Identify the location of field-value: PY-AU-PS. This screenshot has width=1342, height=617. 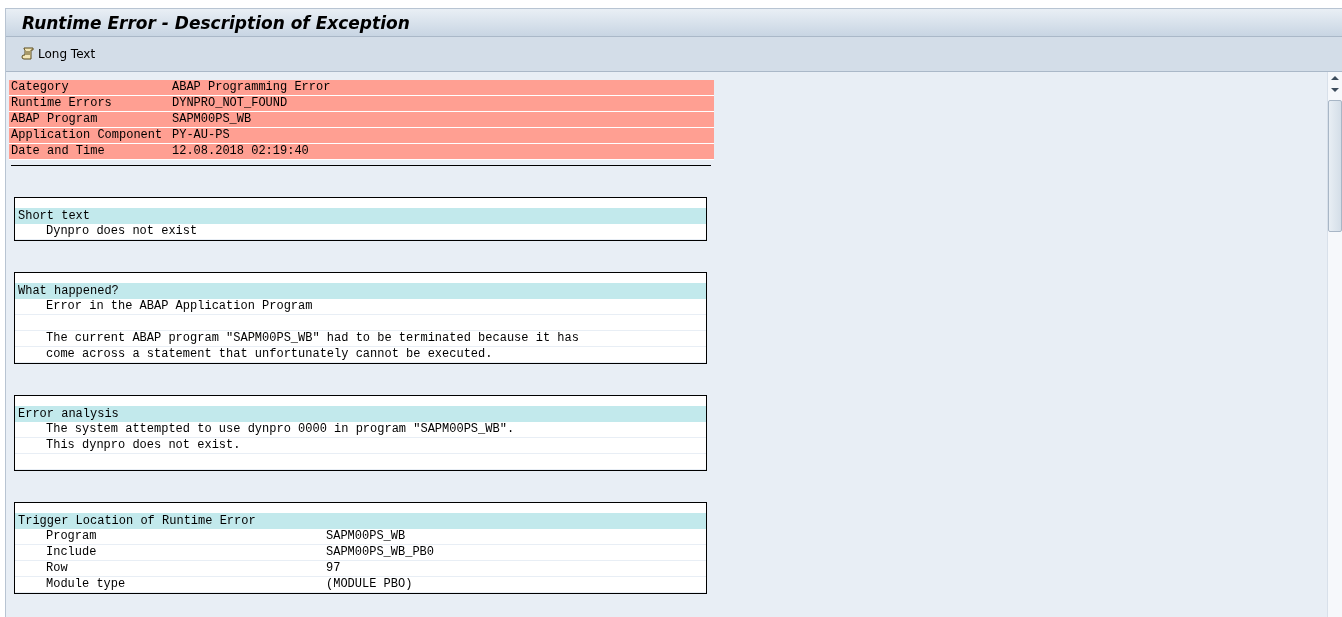
(201, 135).